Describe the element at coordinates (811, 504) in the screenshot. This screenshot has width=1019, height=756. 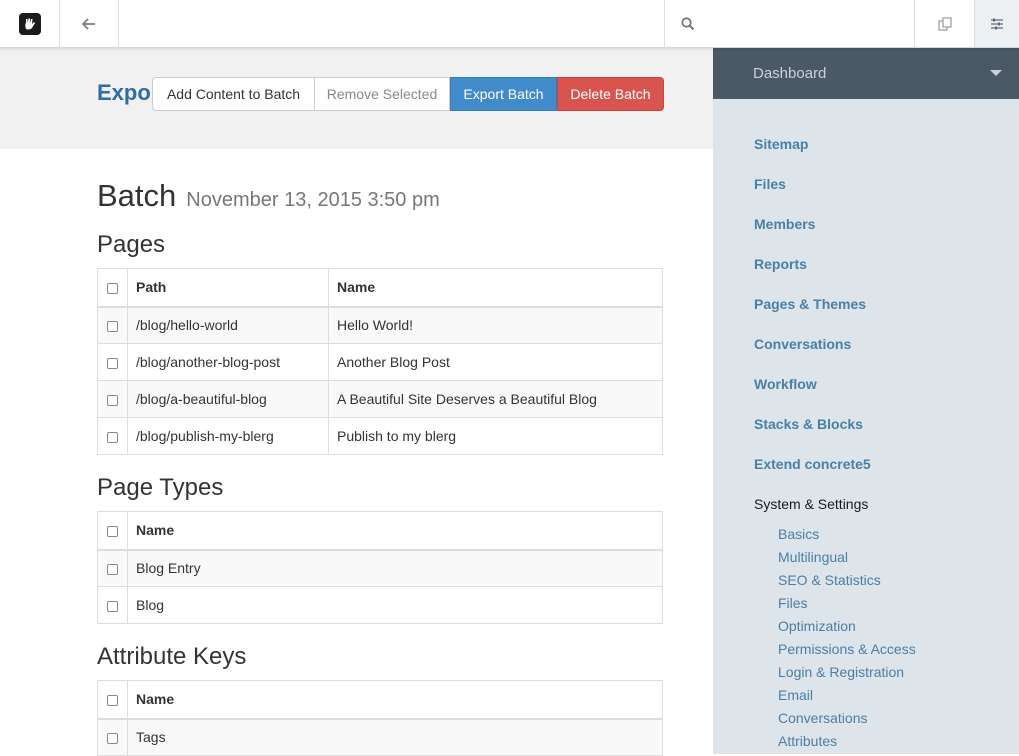
I see `nav-item-system-settings: System & Settings` at that location.